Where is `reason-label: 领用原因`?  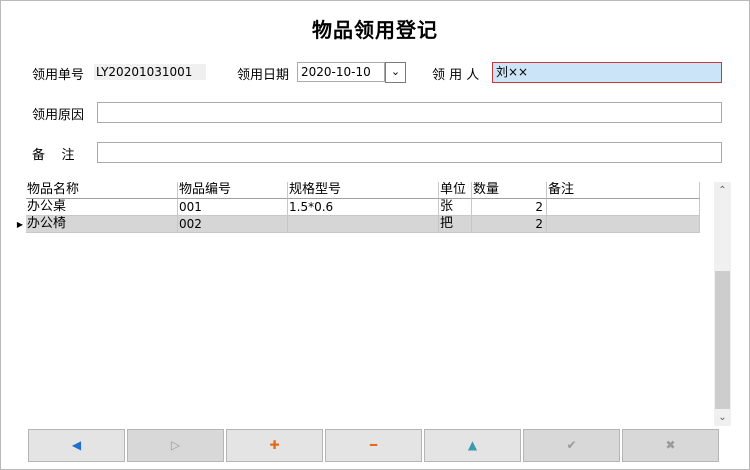 reason-label: 领用原因 is located at coordinates (58, 115).